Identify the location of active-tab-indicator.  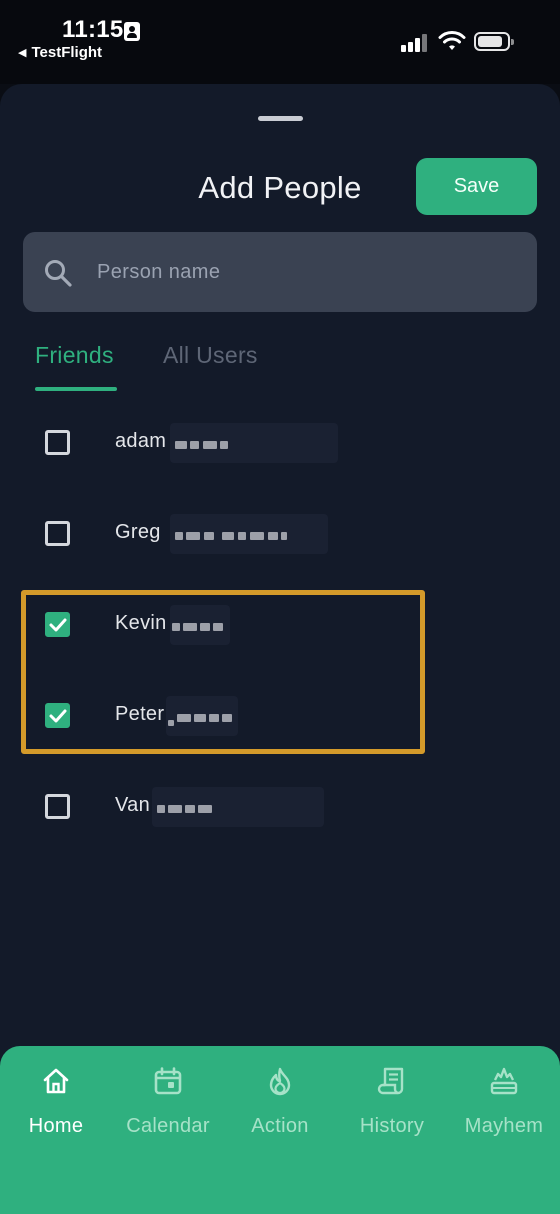
(76, 389).